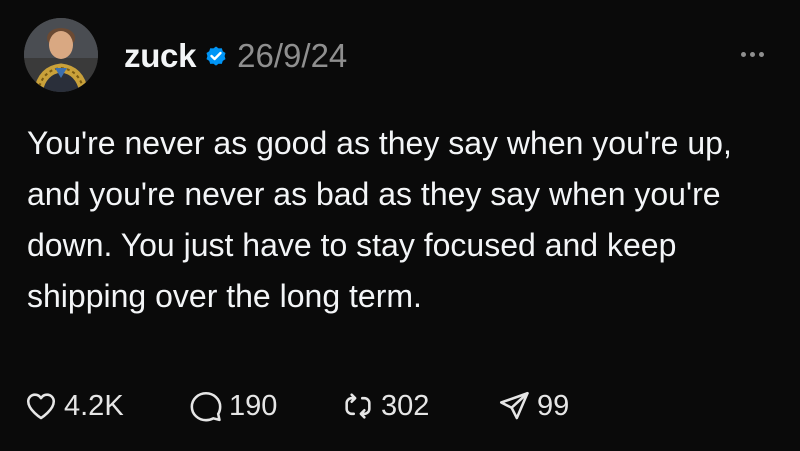  I want to click on verified-badge-icon, so click(216, 56).